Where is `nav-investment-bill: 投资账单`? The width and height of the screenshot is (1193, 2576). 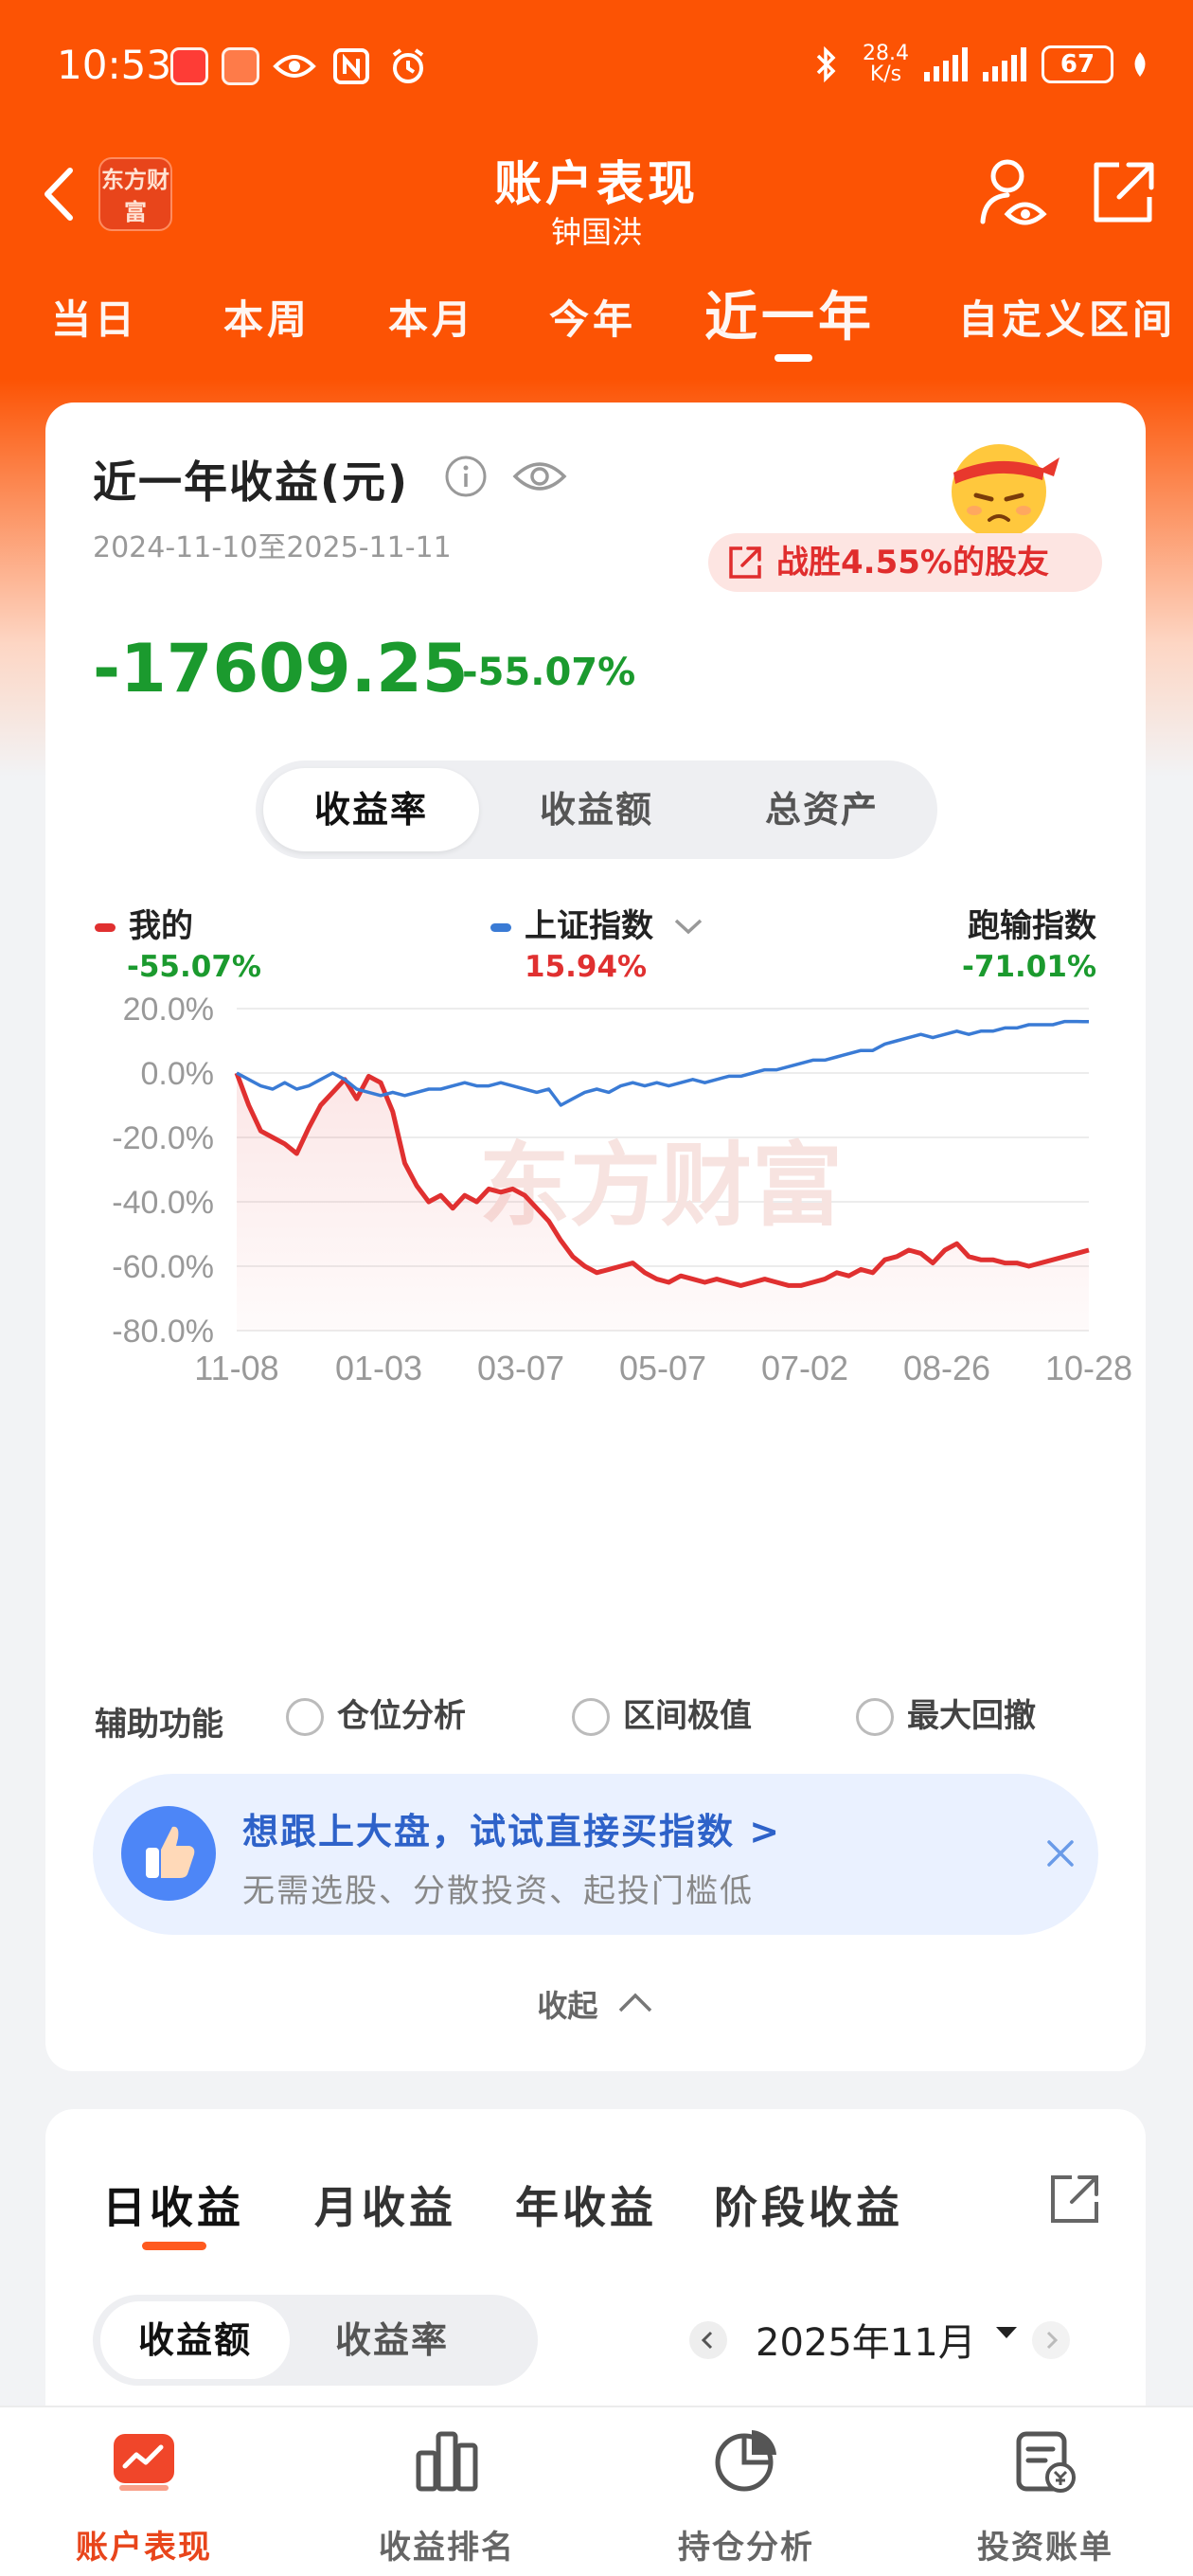
nav-investment-bill: 投资账单 is located at coordinates (1045, 2496).